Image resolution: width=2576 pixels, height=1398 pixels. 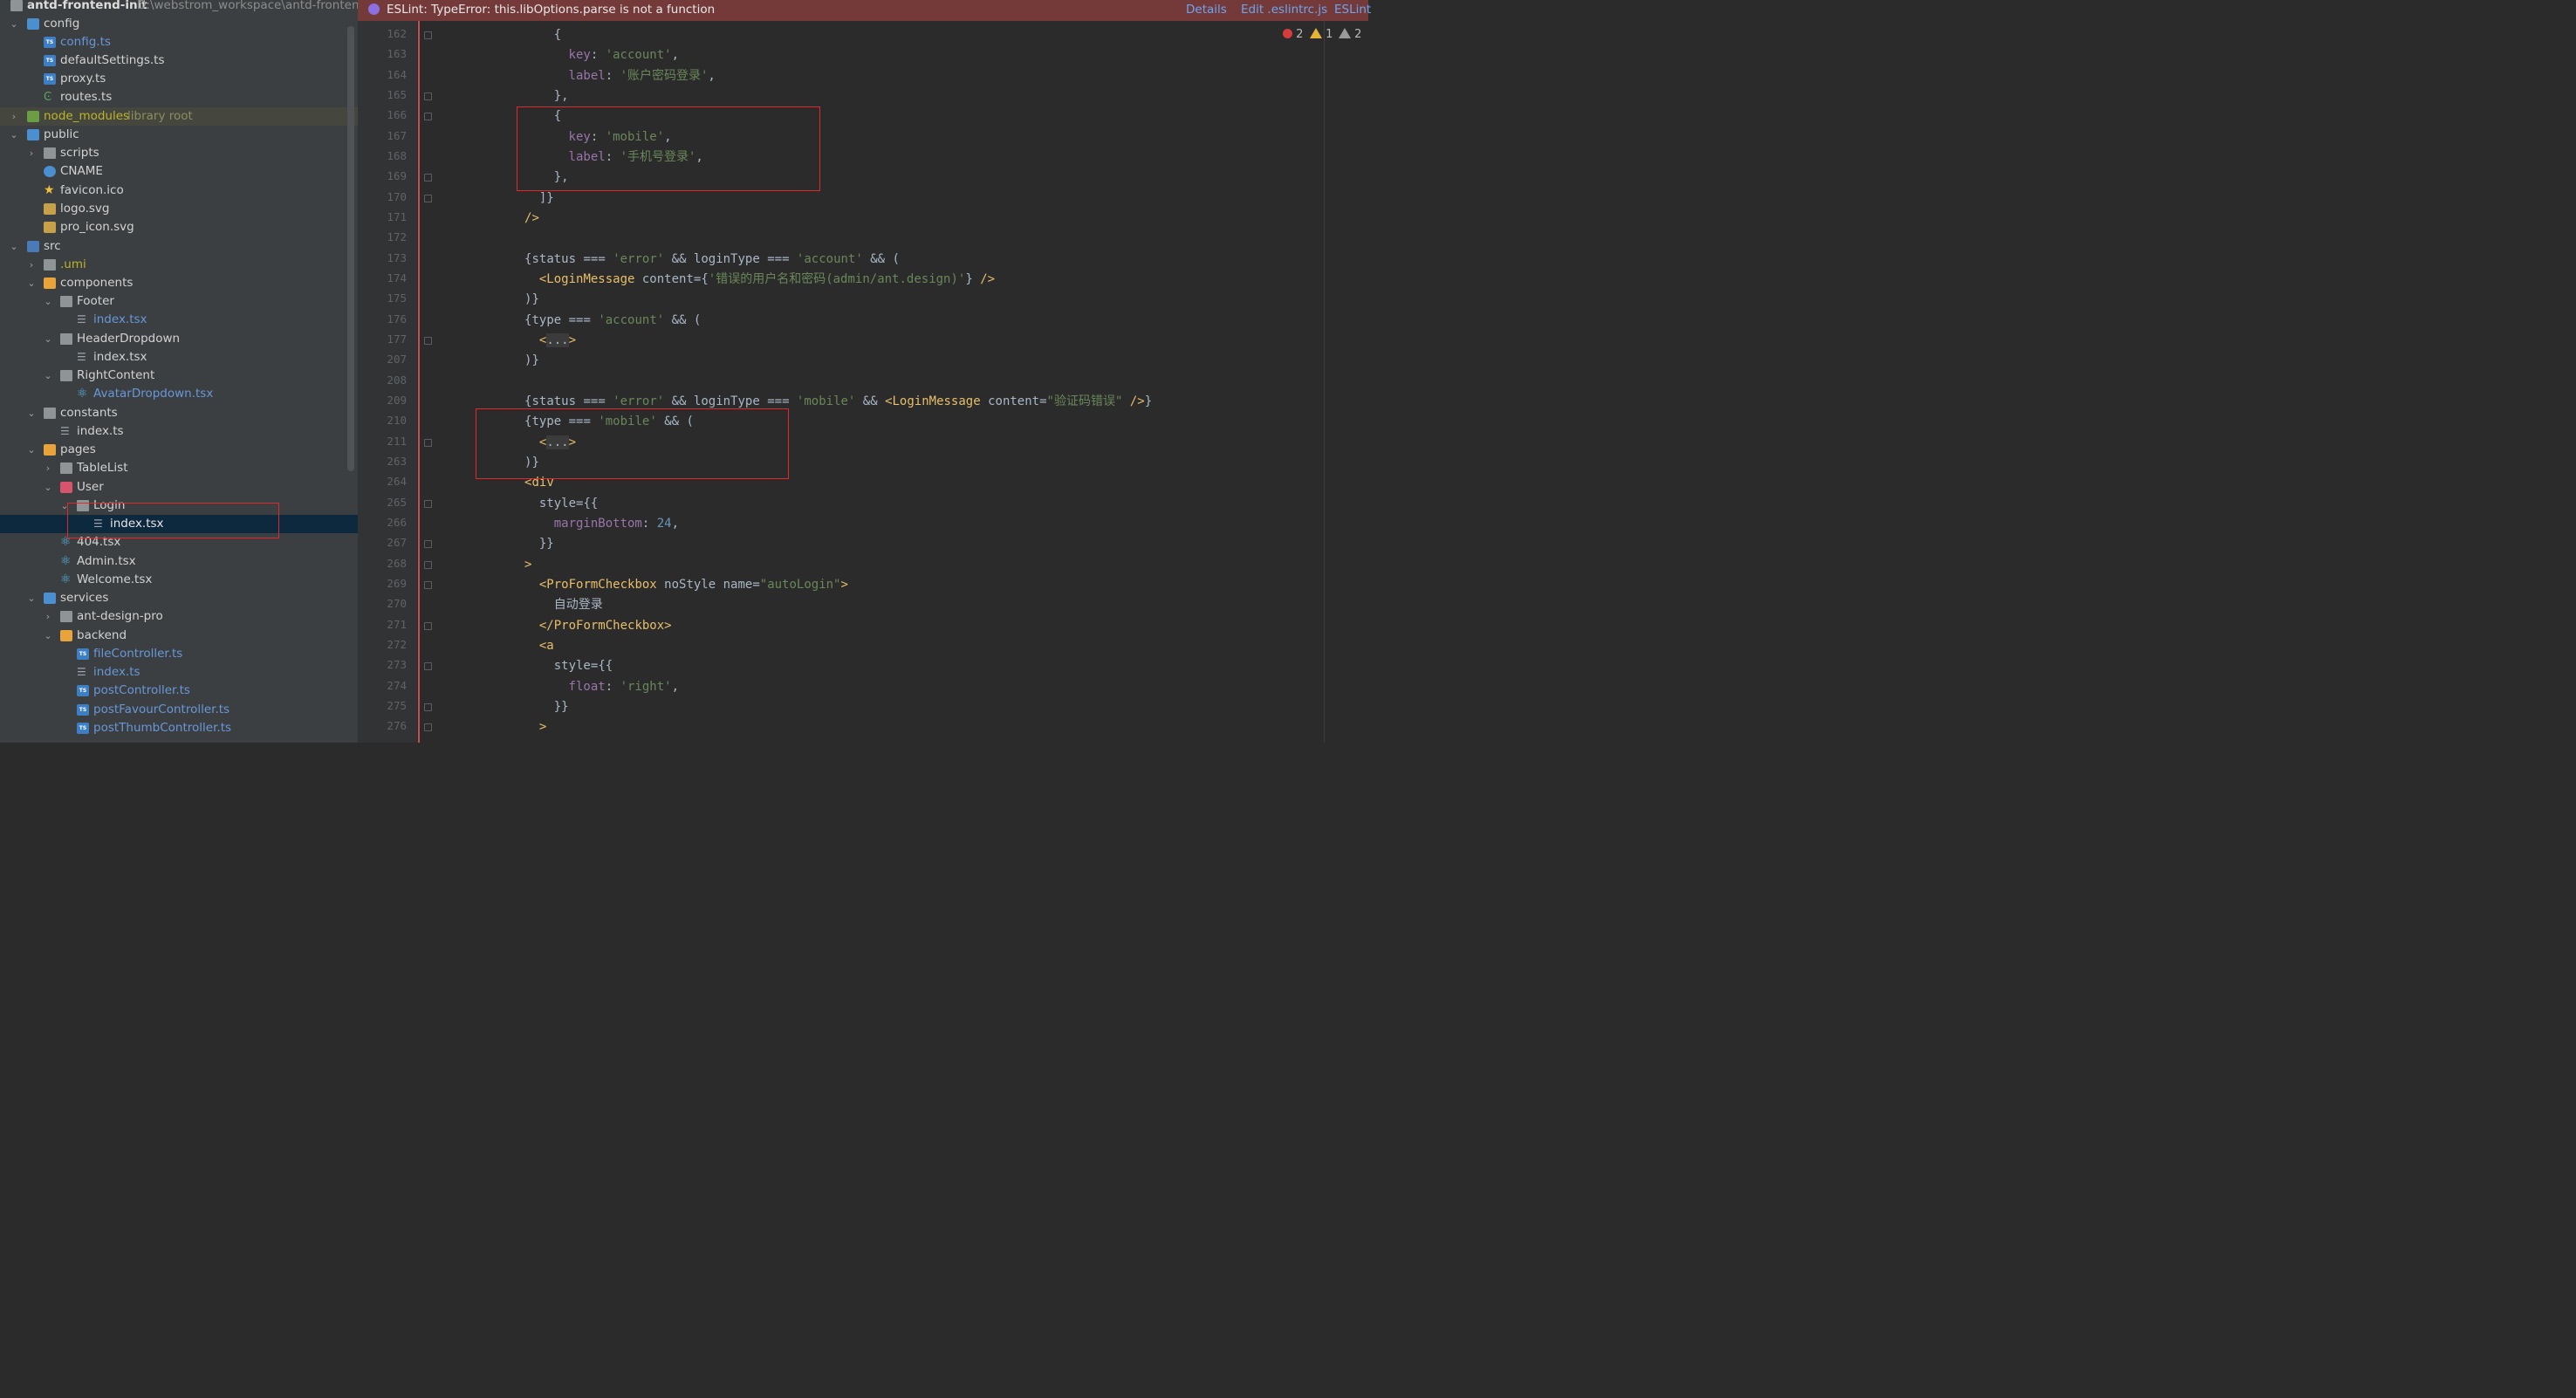 I want to click on tree-row-footer: ⌄ Footer, so click(x=179, y=302).